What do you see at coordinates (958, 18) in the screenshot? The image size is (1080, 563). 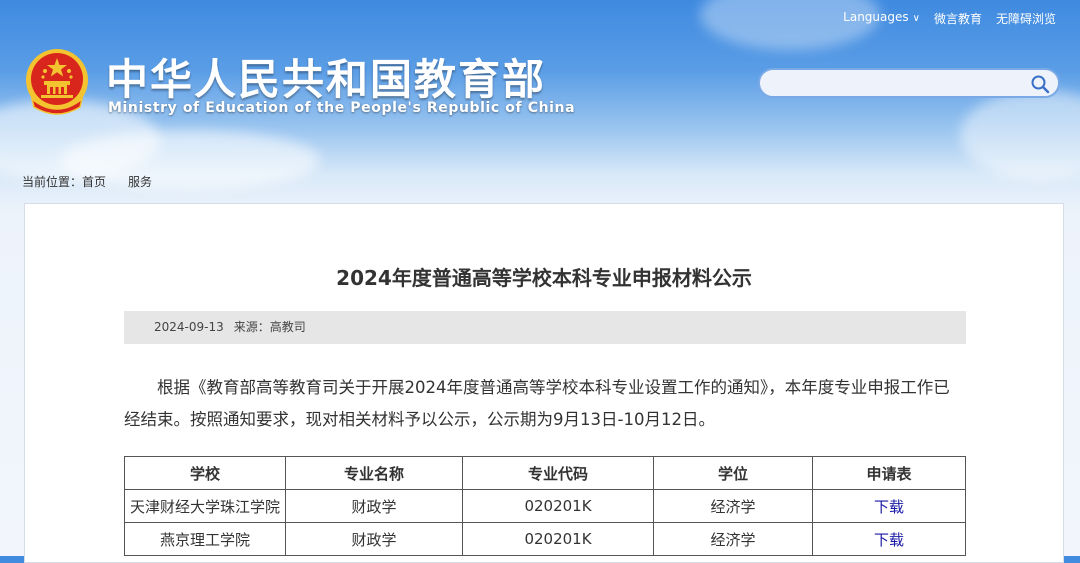 I see `weiyan-link: 微言教育` at bounding box center [958, 18].